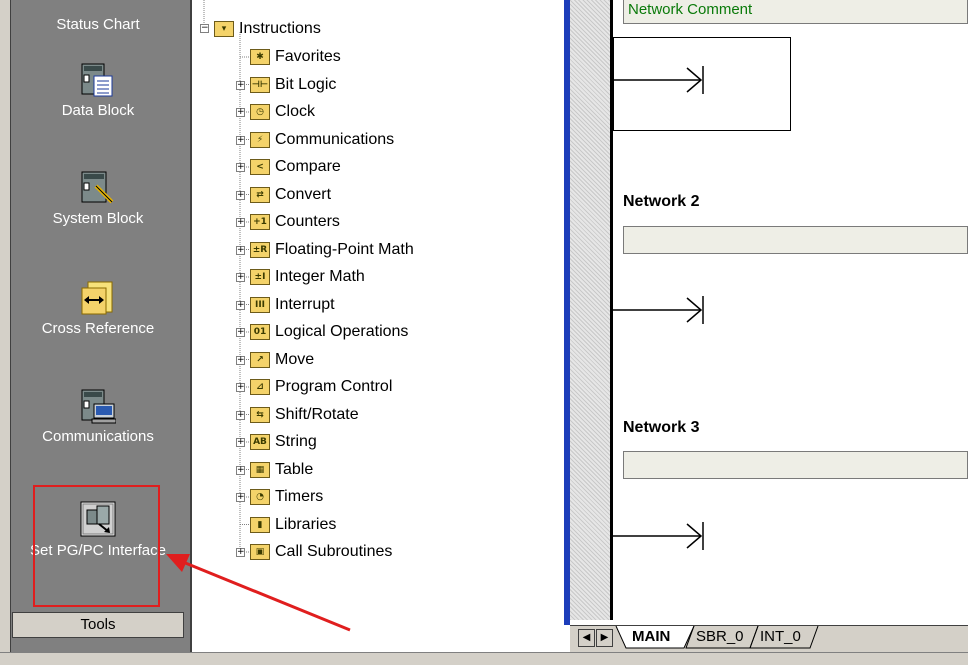  I want to click on shift-rotate-icon: ⇆, so click(260, 414).